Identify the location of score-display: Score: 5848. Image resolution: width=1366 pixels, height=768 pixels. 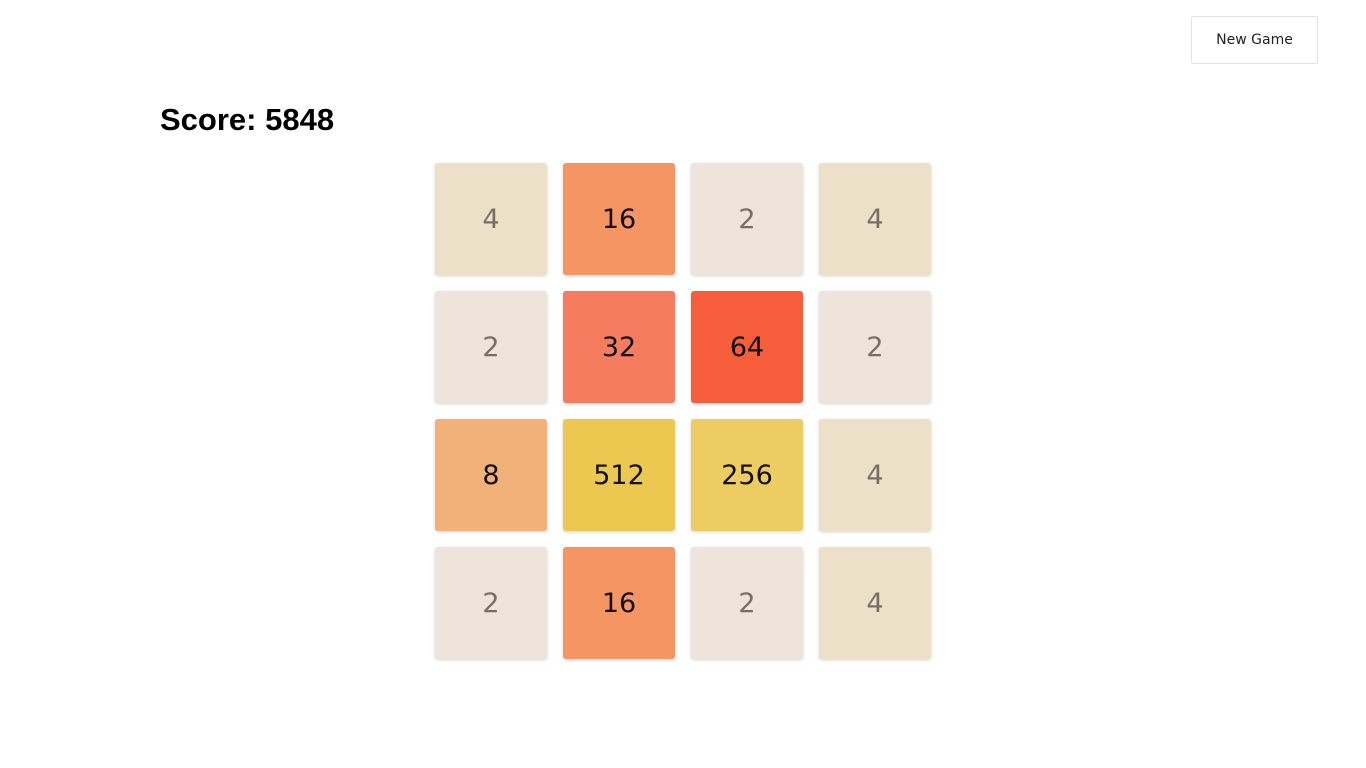
(247, 119).